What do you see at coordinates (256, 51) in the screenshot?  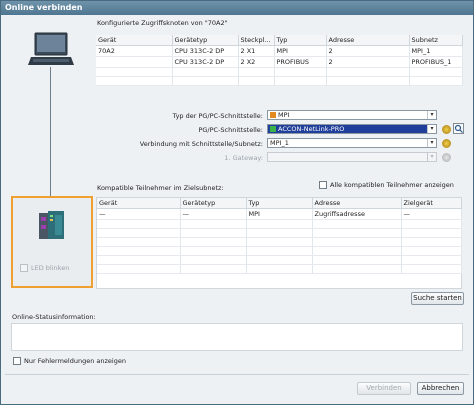 I see `cell: 2 X1` at bounding box center [256, 51].